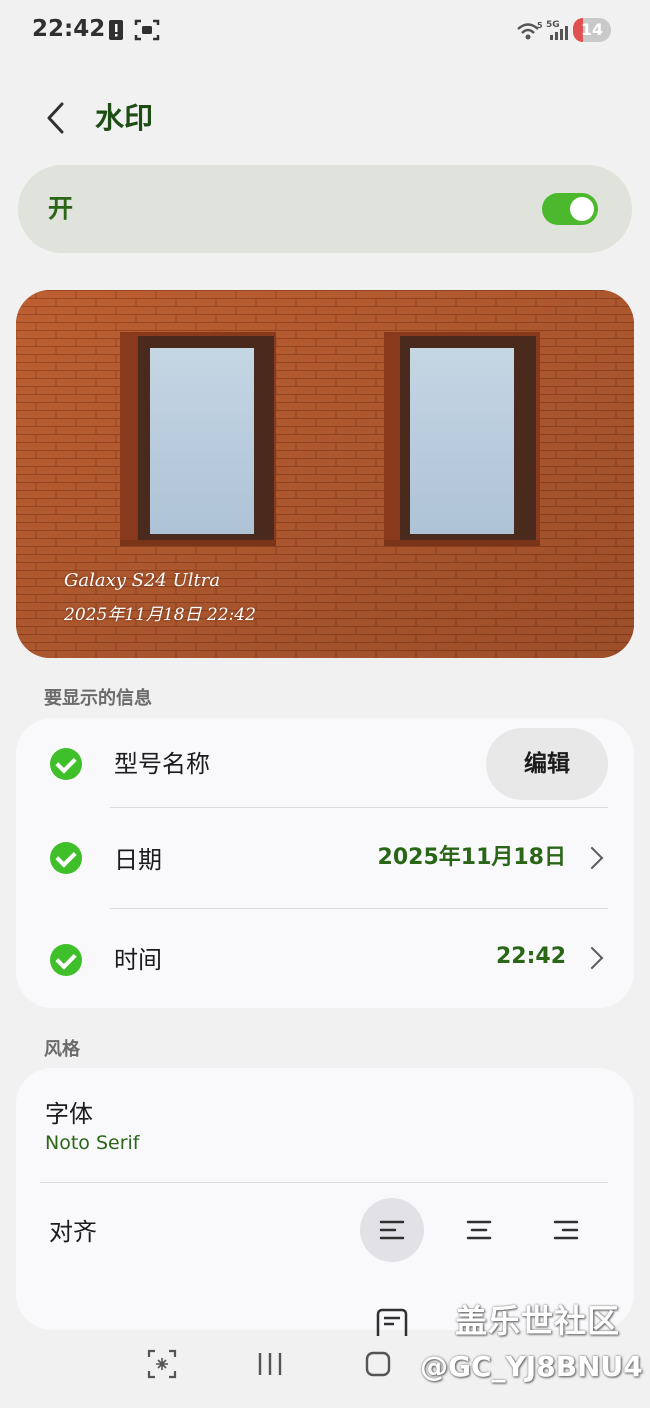 Image resolution: width=650 pixels, height=1408 pixels. What do you see at coordinates (538, 1321) in the screenshot?
I see `community-watermark: 盖乐世社区` at bounding box center [538, 1321].